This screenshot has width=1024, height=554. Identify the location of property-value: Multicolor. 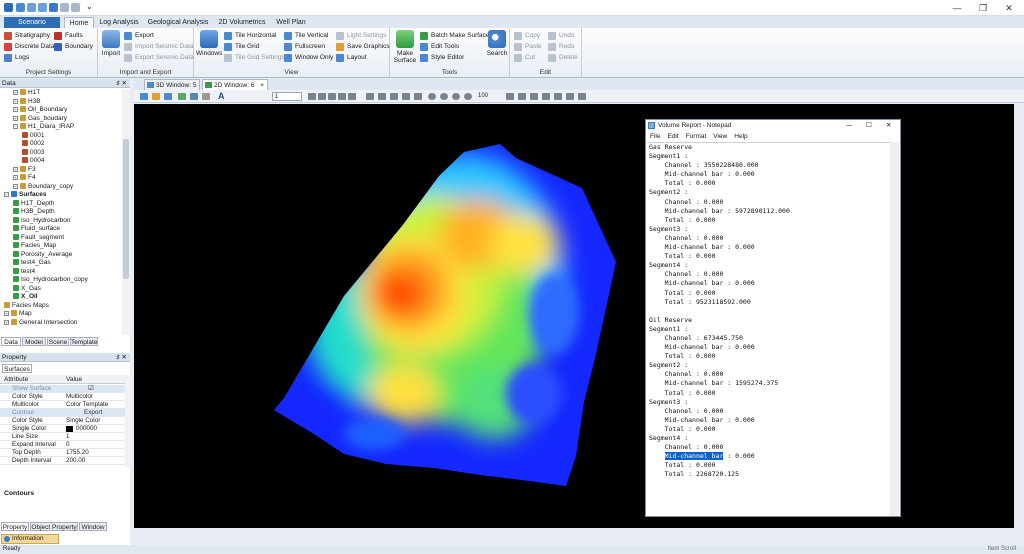
(79, 397).